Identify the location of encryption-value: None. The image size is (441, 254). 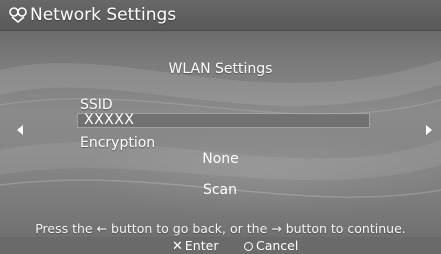
(220, 159).